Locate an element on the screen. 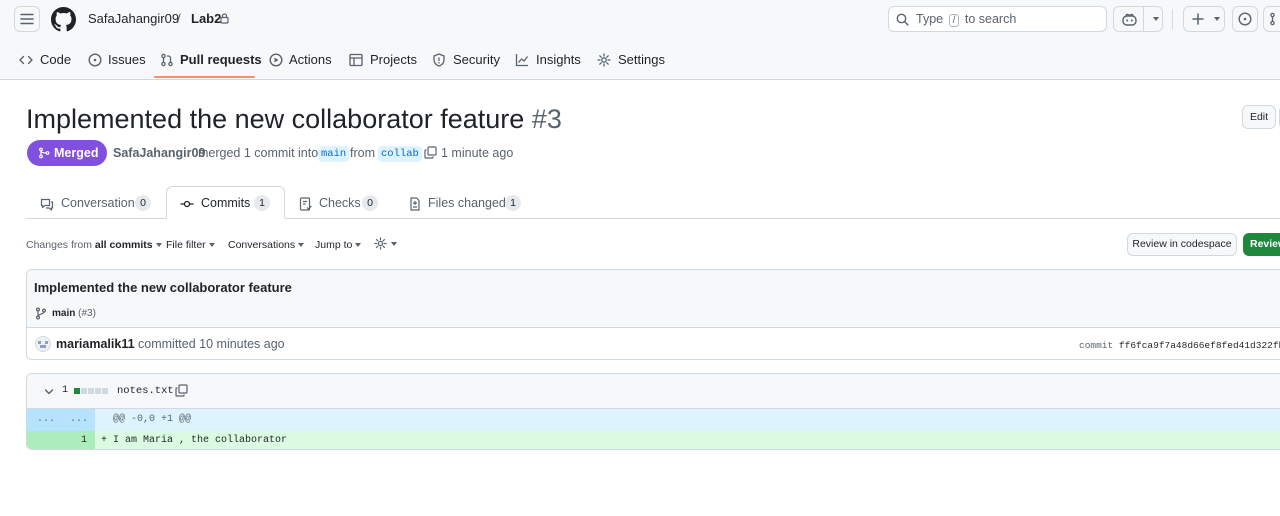 This screenshot has width=1280, height=516. commit-time: committed 10 minutes ago is located at coordinates (211, 344).